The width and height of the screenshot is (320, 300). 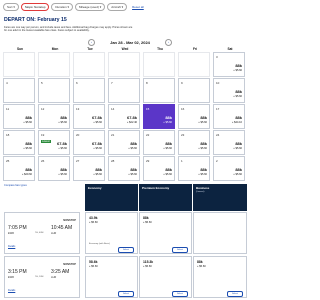 What do you see at coordinates (117, 7) in the screenshot?
I see `aircraft-filter: Aircraft ▾` at bounding box center [117, 7].